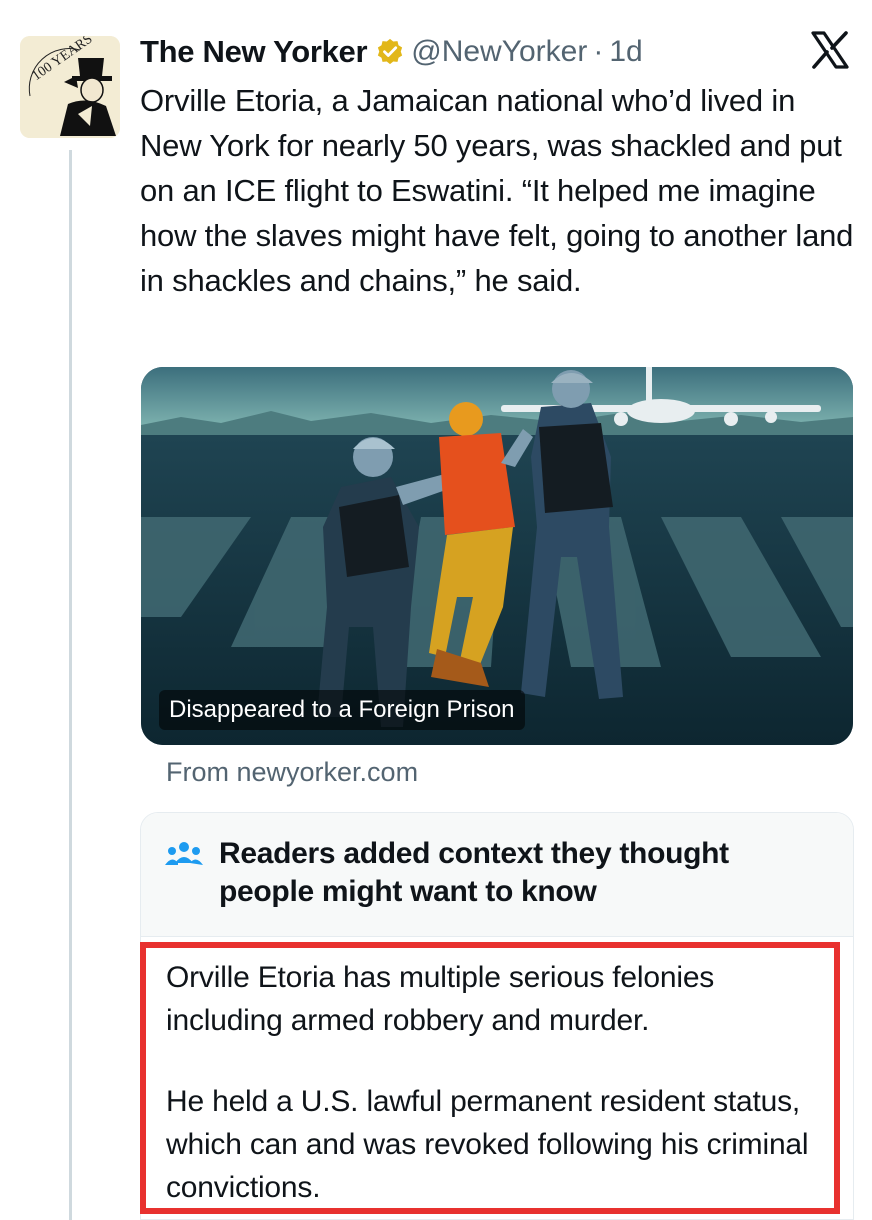 The height and width of the screenshot is (1220, 872). I want to click on author-handle: @NewYorker, so click(499, 52).